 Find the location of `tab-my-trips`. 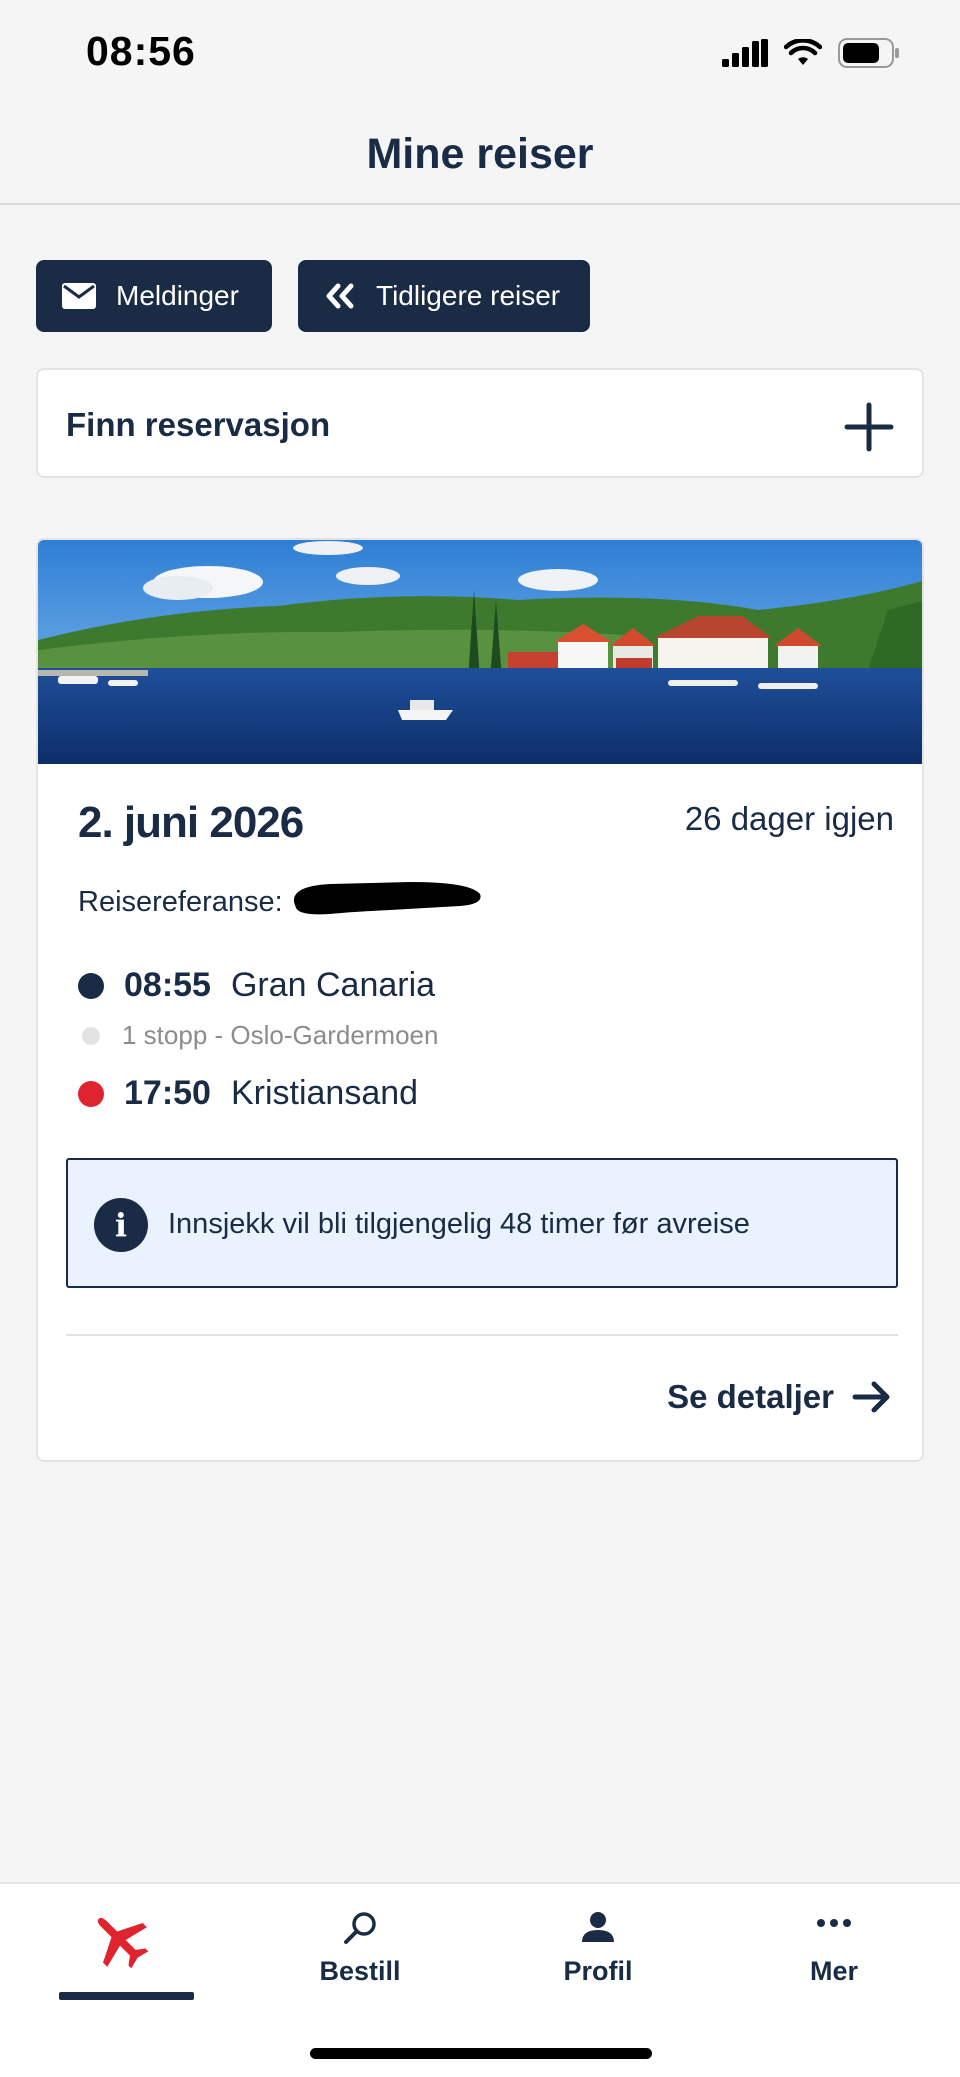

tab-my-trips is located at coordinates (120, 1954).